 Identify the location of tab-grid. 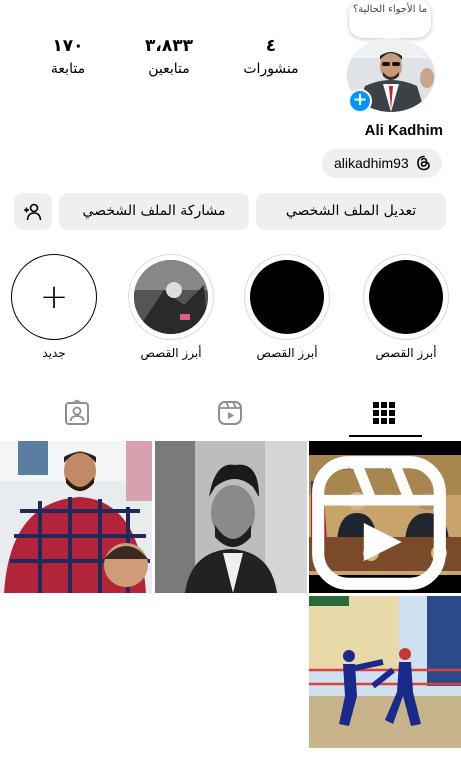
(384, 415).